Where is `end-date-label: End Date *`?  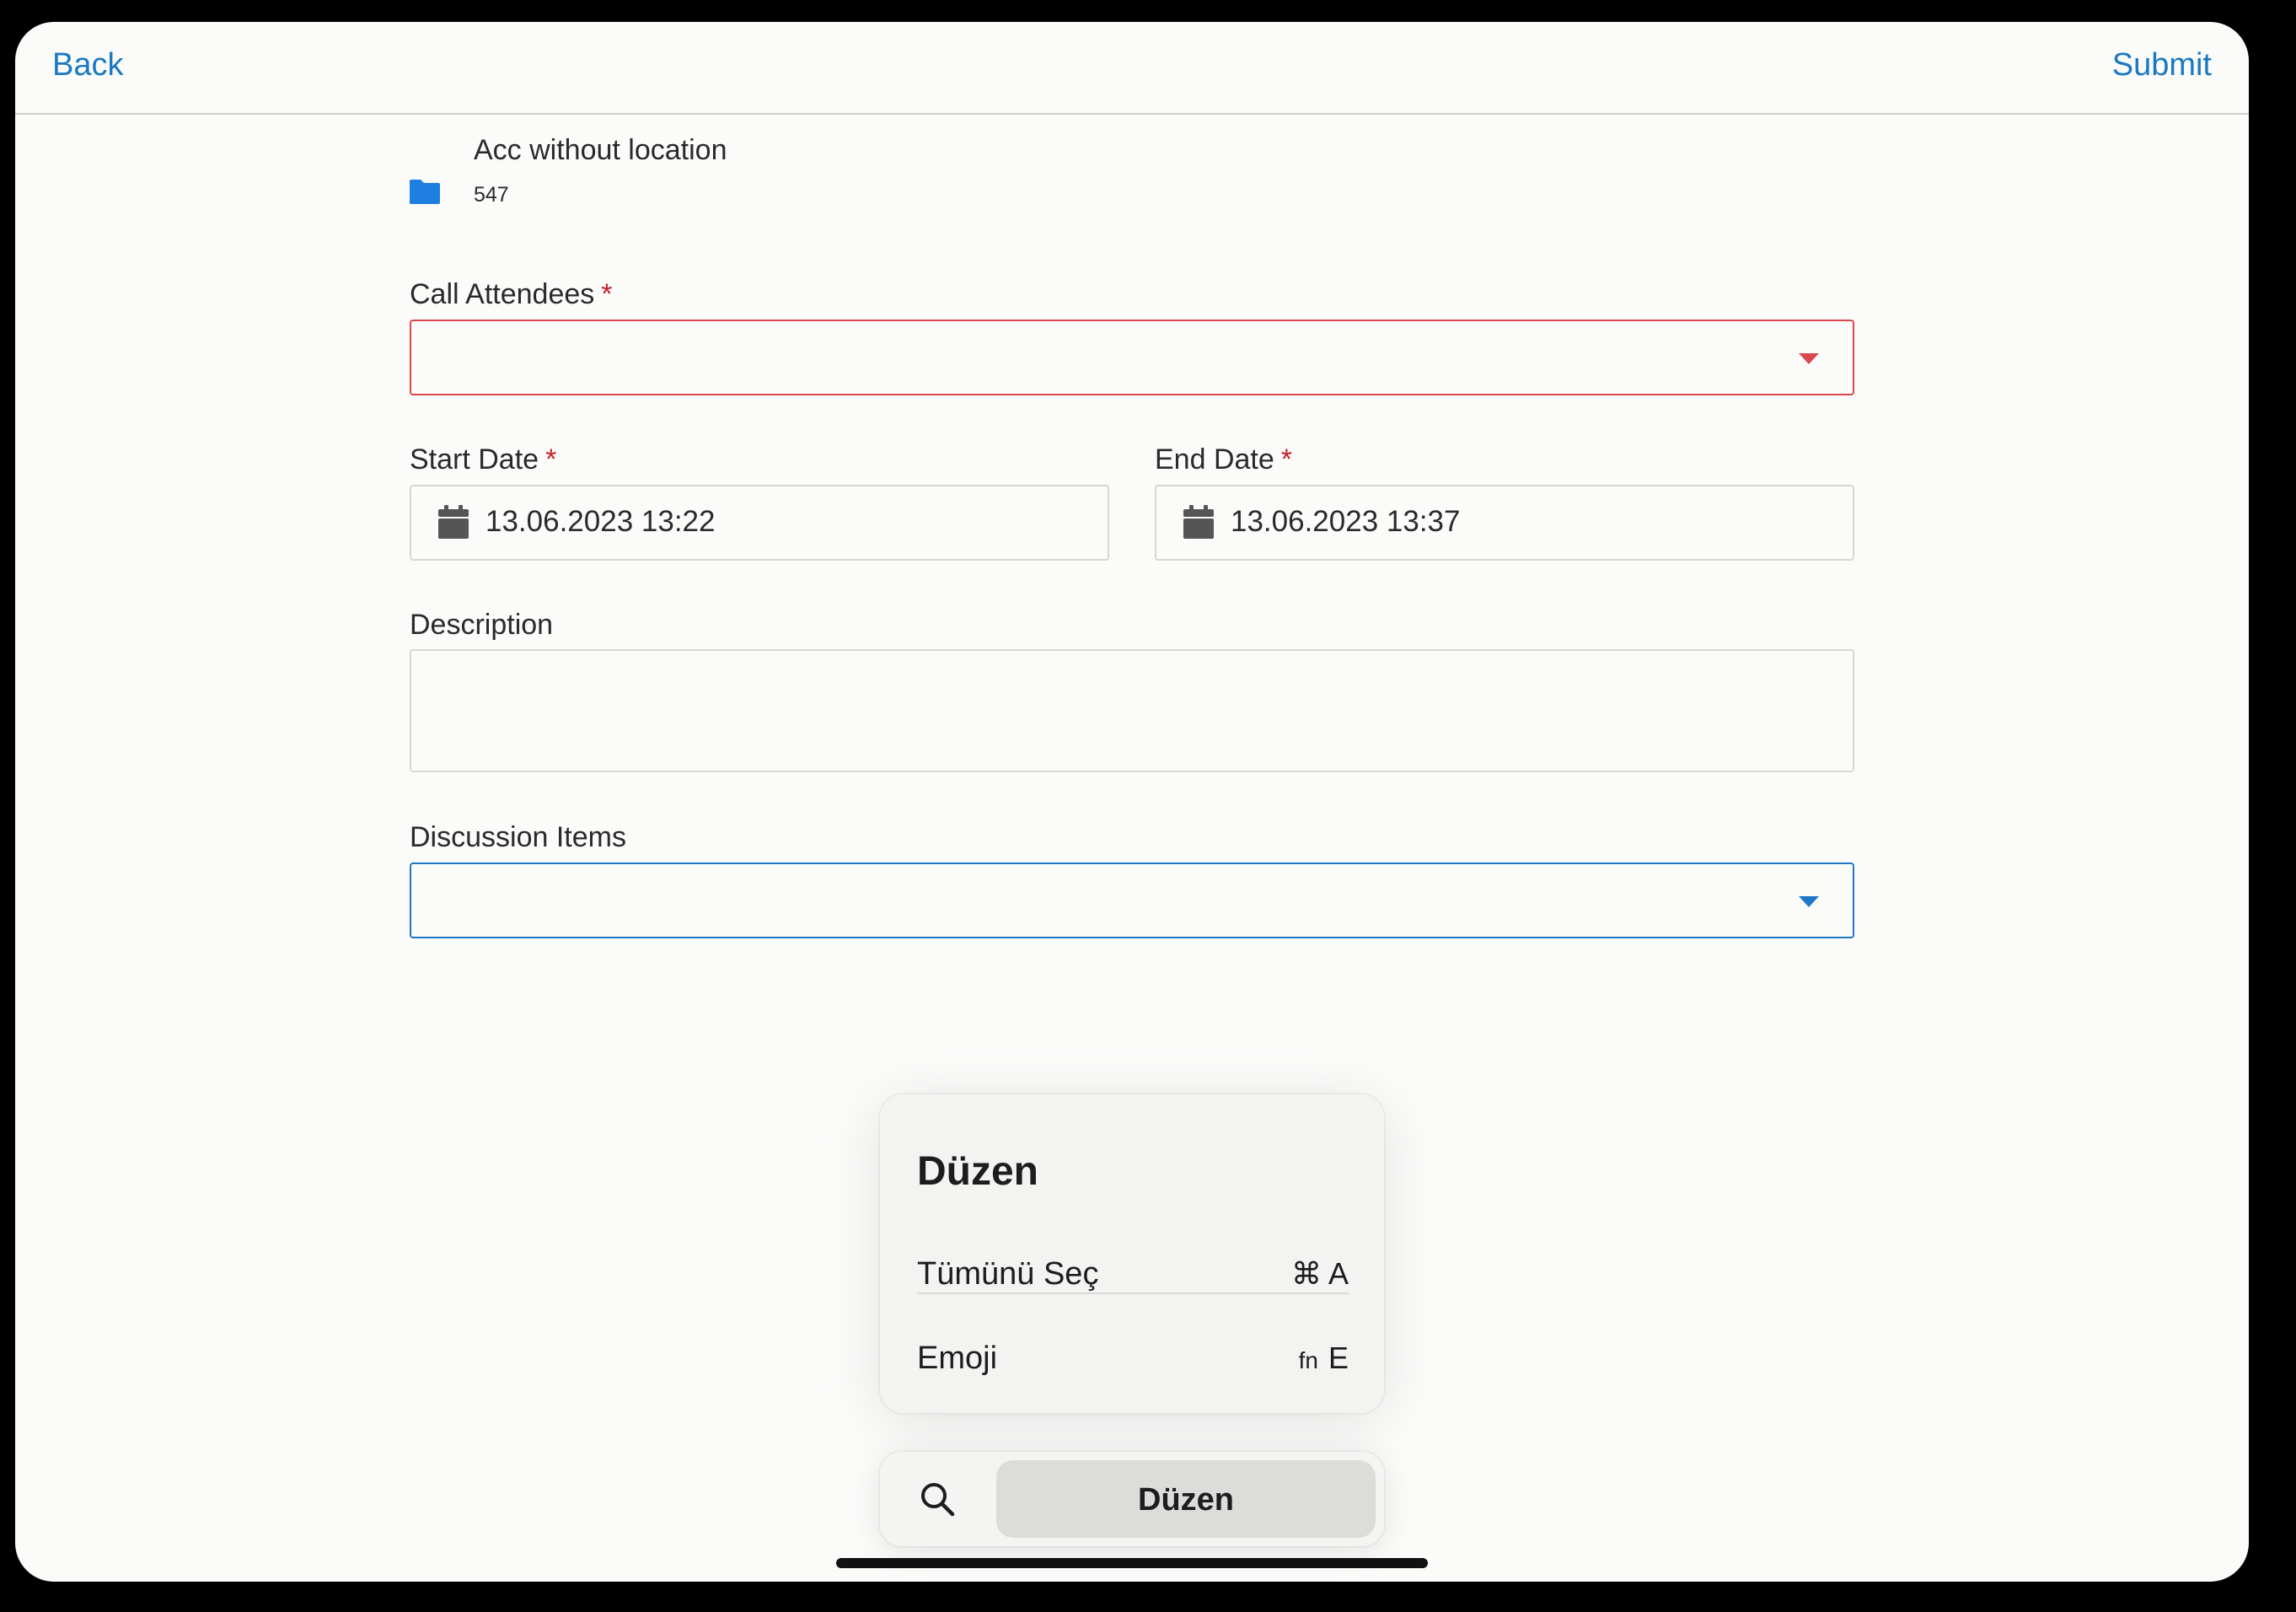 end-date-label: End Date * is located at coordinates (1223, 460).